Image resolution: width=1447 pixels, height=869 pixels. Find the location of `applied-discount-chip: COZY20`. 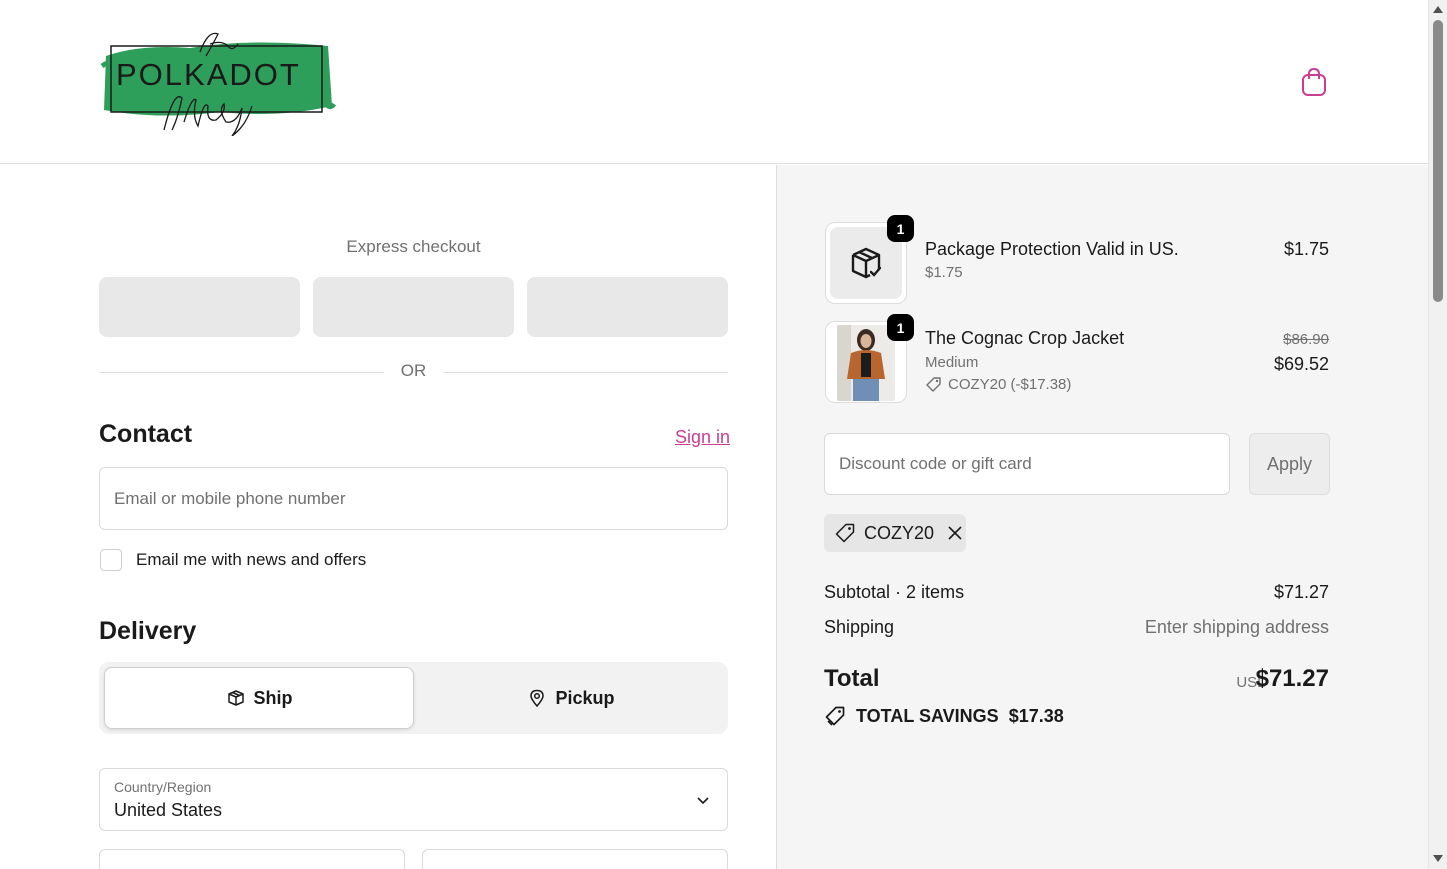

applied-discount-chip: COZY20 is located at coordinates (895, 533).